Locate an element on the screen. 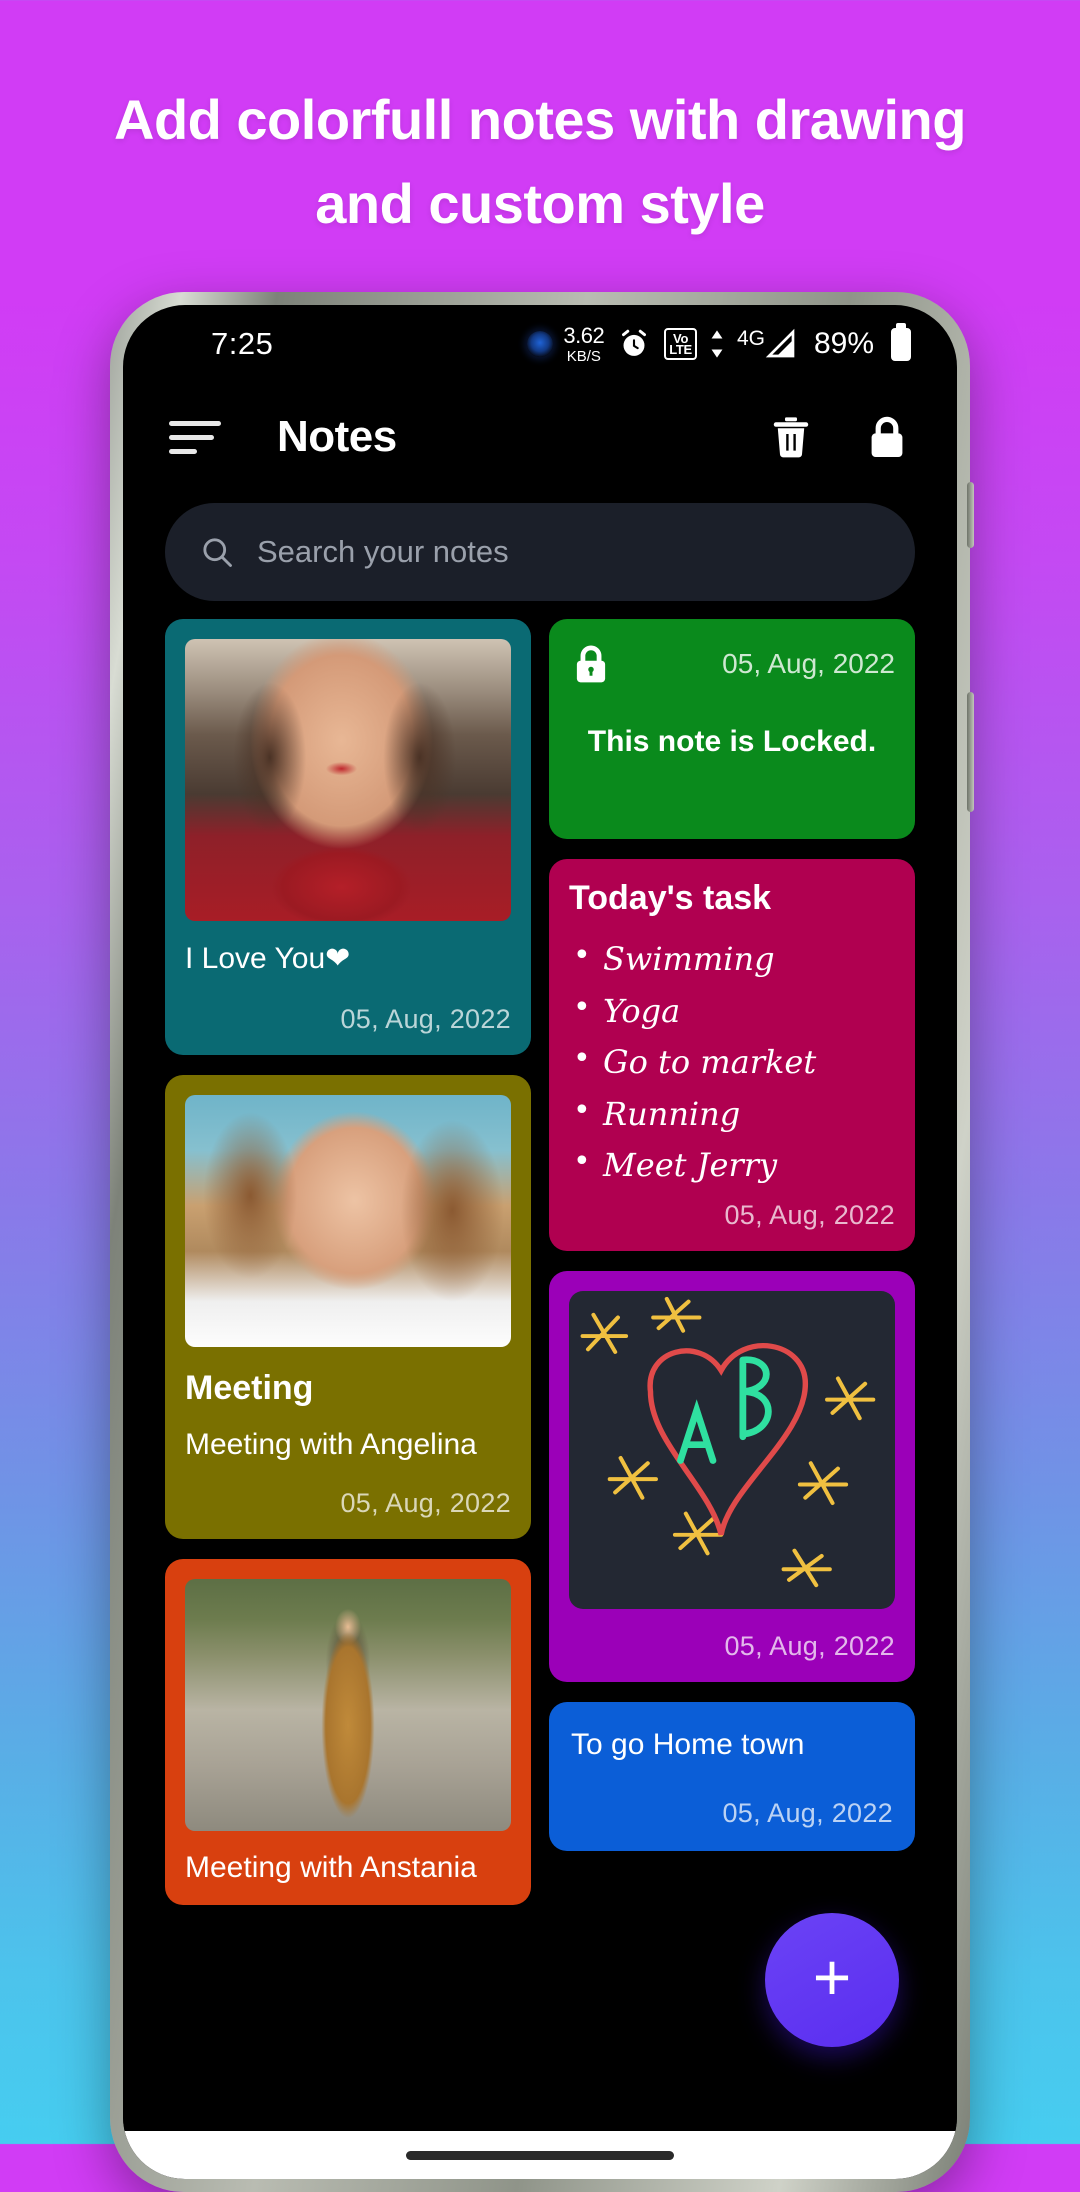  search-section: Search your notes is located at coordinates (540, 555).